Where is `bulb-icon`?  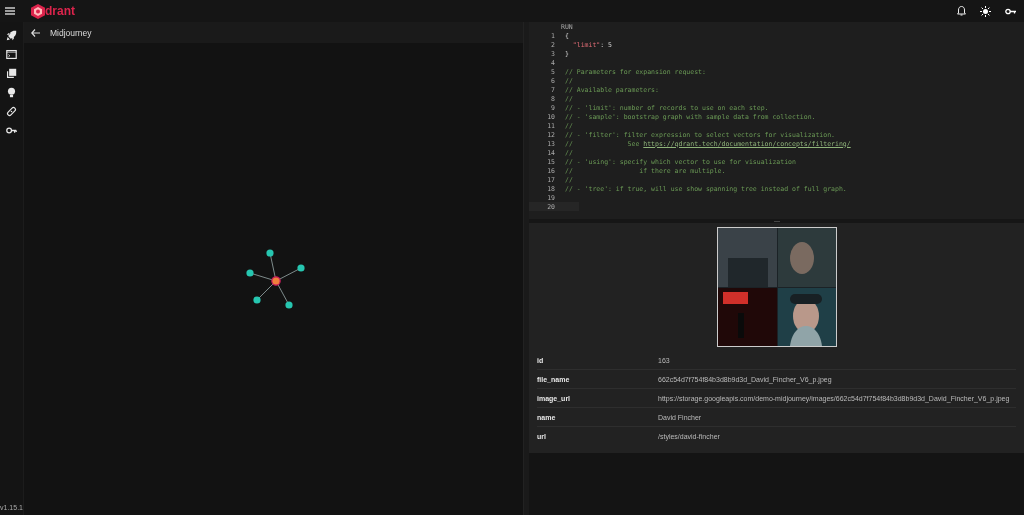
bulb-icon is located at coordinates (11, 92).